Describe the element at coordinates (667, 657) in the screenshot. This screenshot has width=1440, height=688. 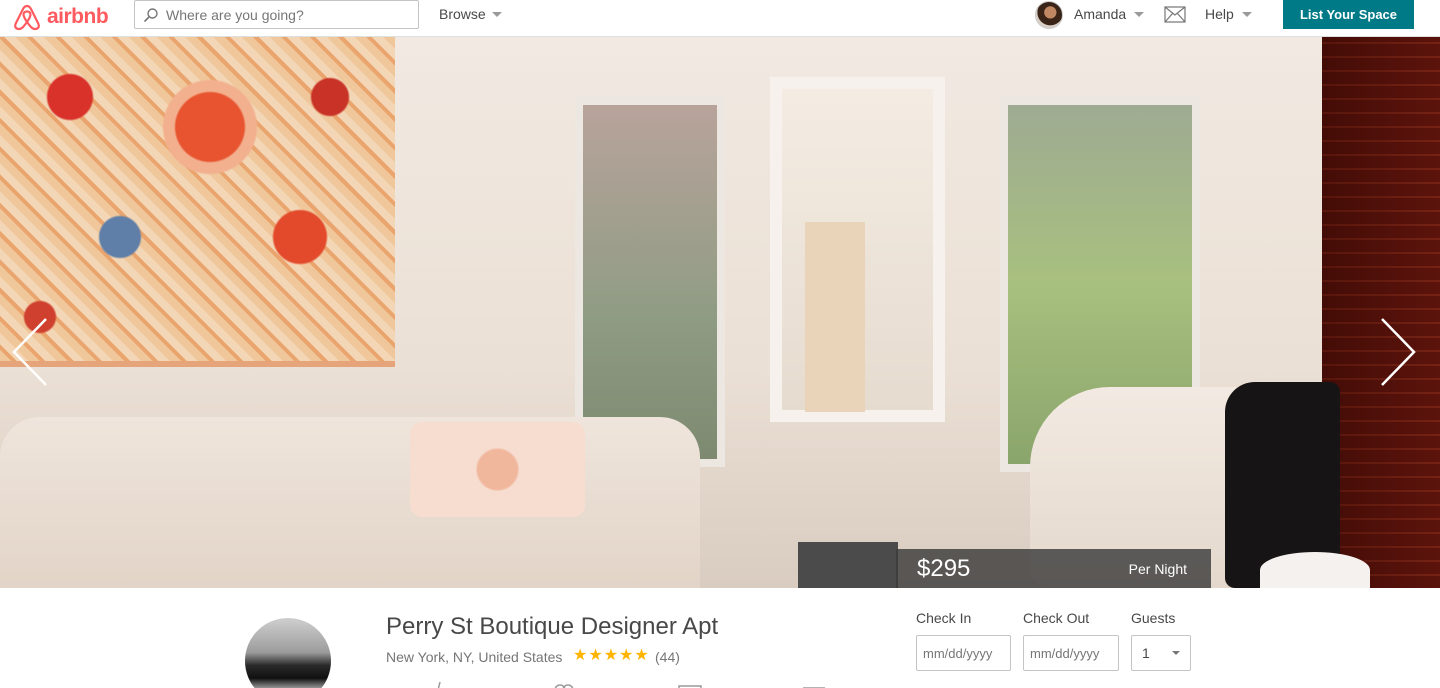
I see `review-count-link: (44)` at that location.